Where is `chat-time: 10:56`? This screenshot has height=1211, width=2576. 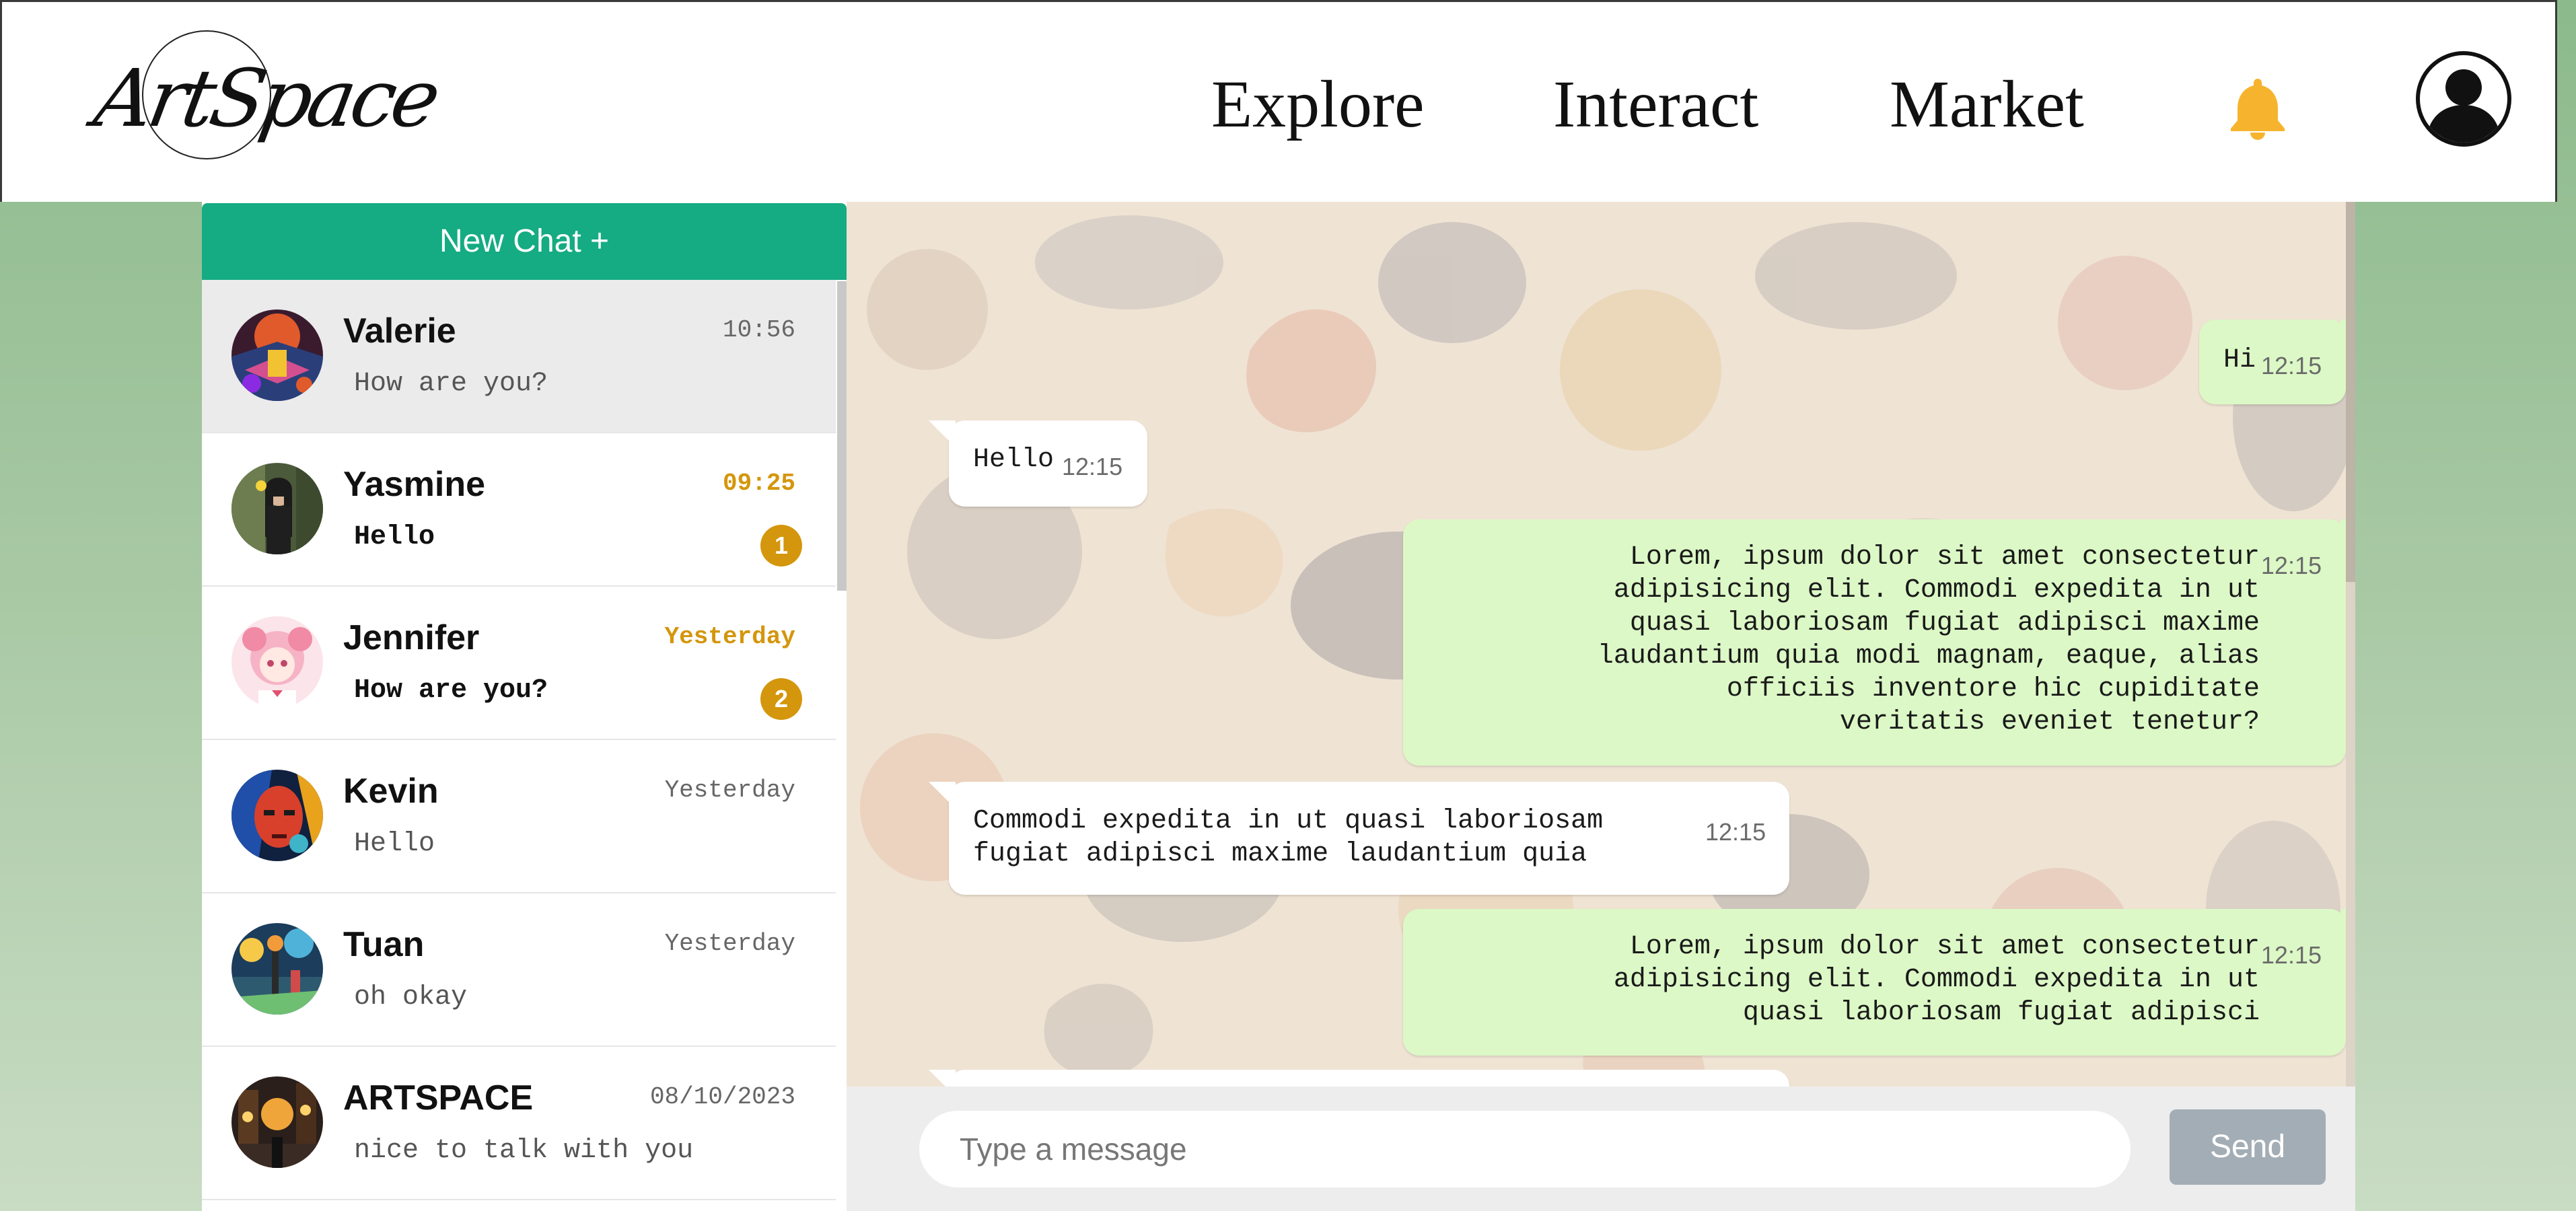
chat-time: 10:56 is located at coordinates (758, 330).